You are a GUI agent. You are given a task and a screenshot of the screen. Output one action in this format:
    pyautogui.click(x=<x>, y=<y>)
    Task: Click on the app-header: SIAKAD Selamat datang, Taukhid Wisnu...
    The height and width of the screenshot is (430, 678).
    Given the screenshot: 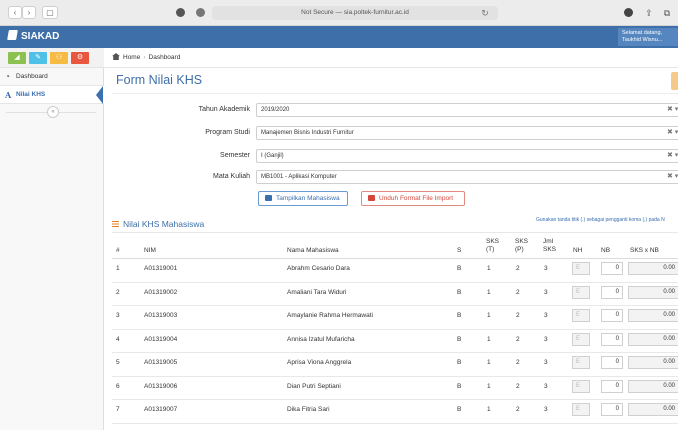 What is the action you would take?
    pyautogui.click(x=339, y=37)
    